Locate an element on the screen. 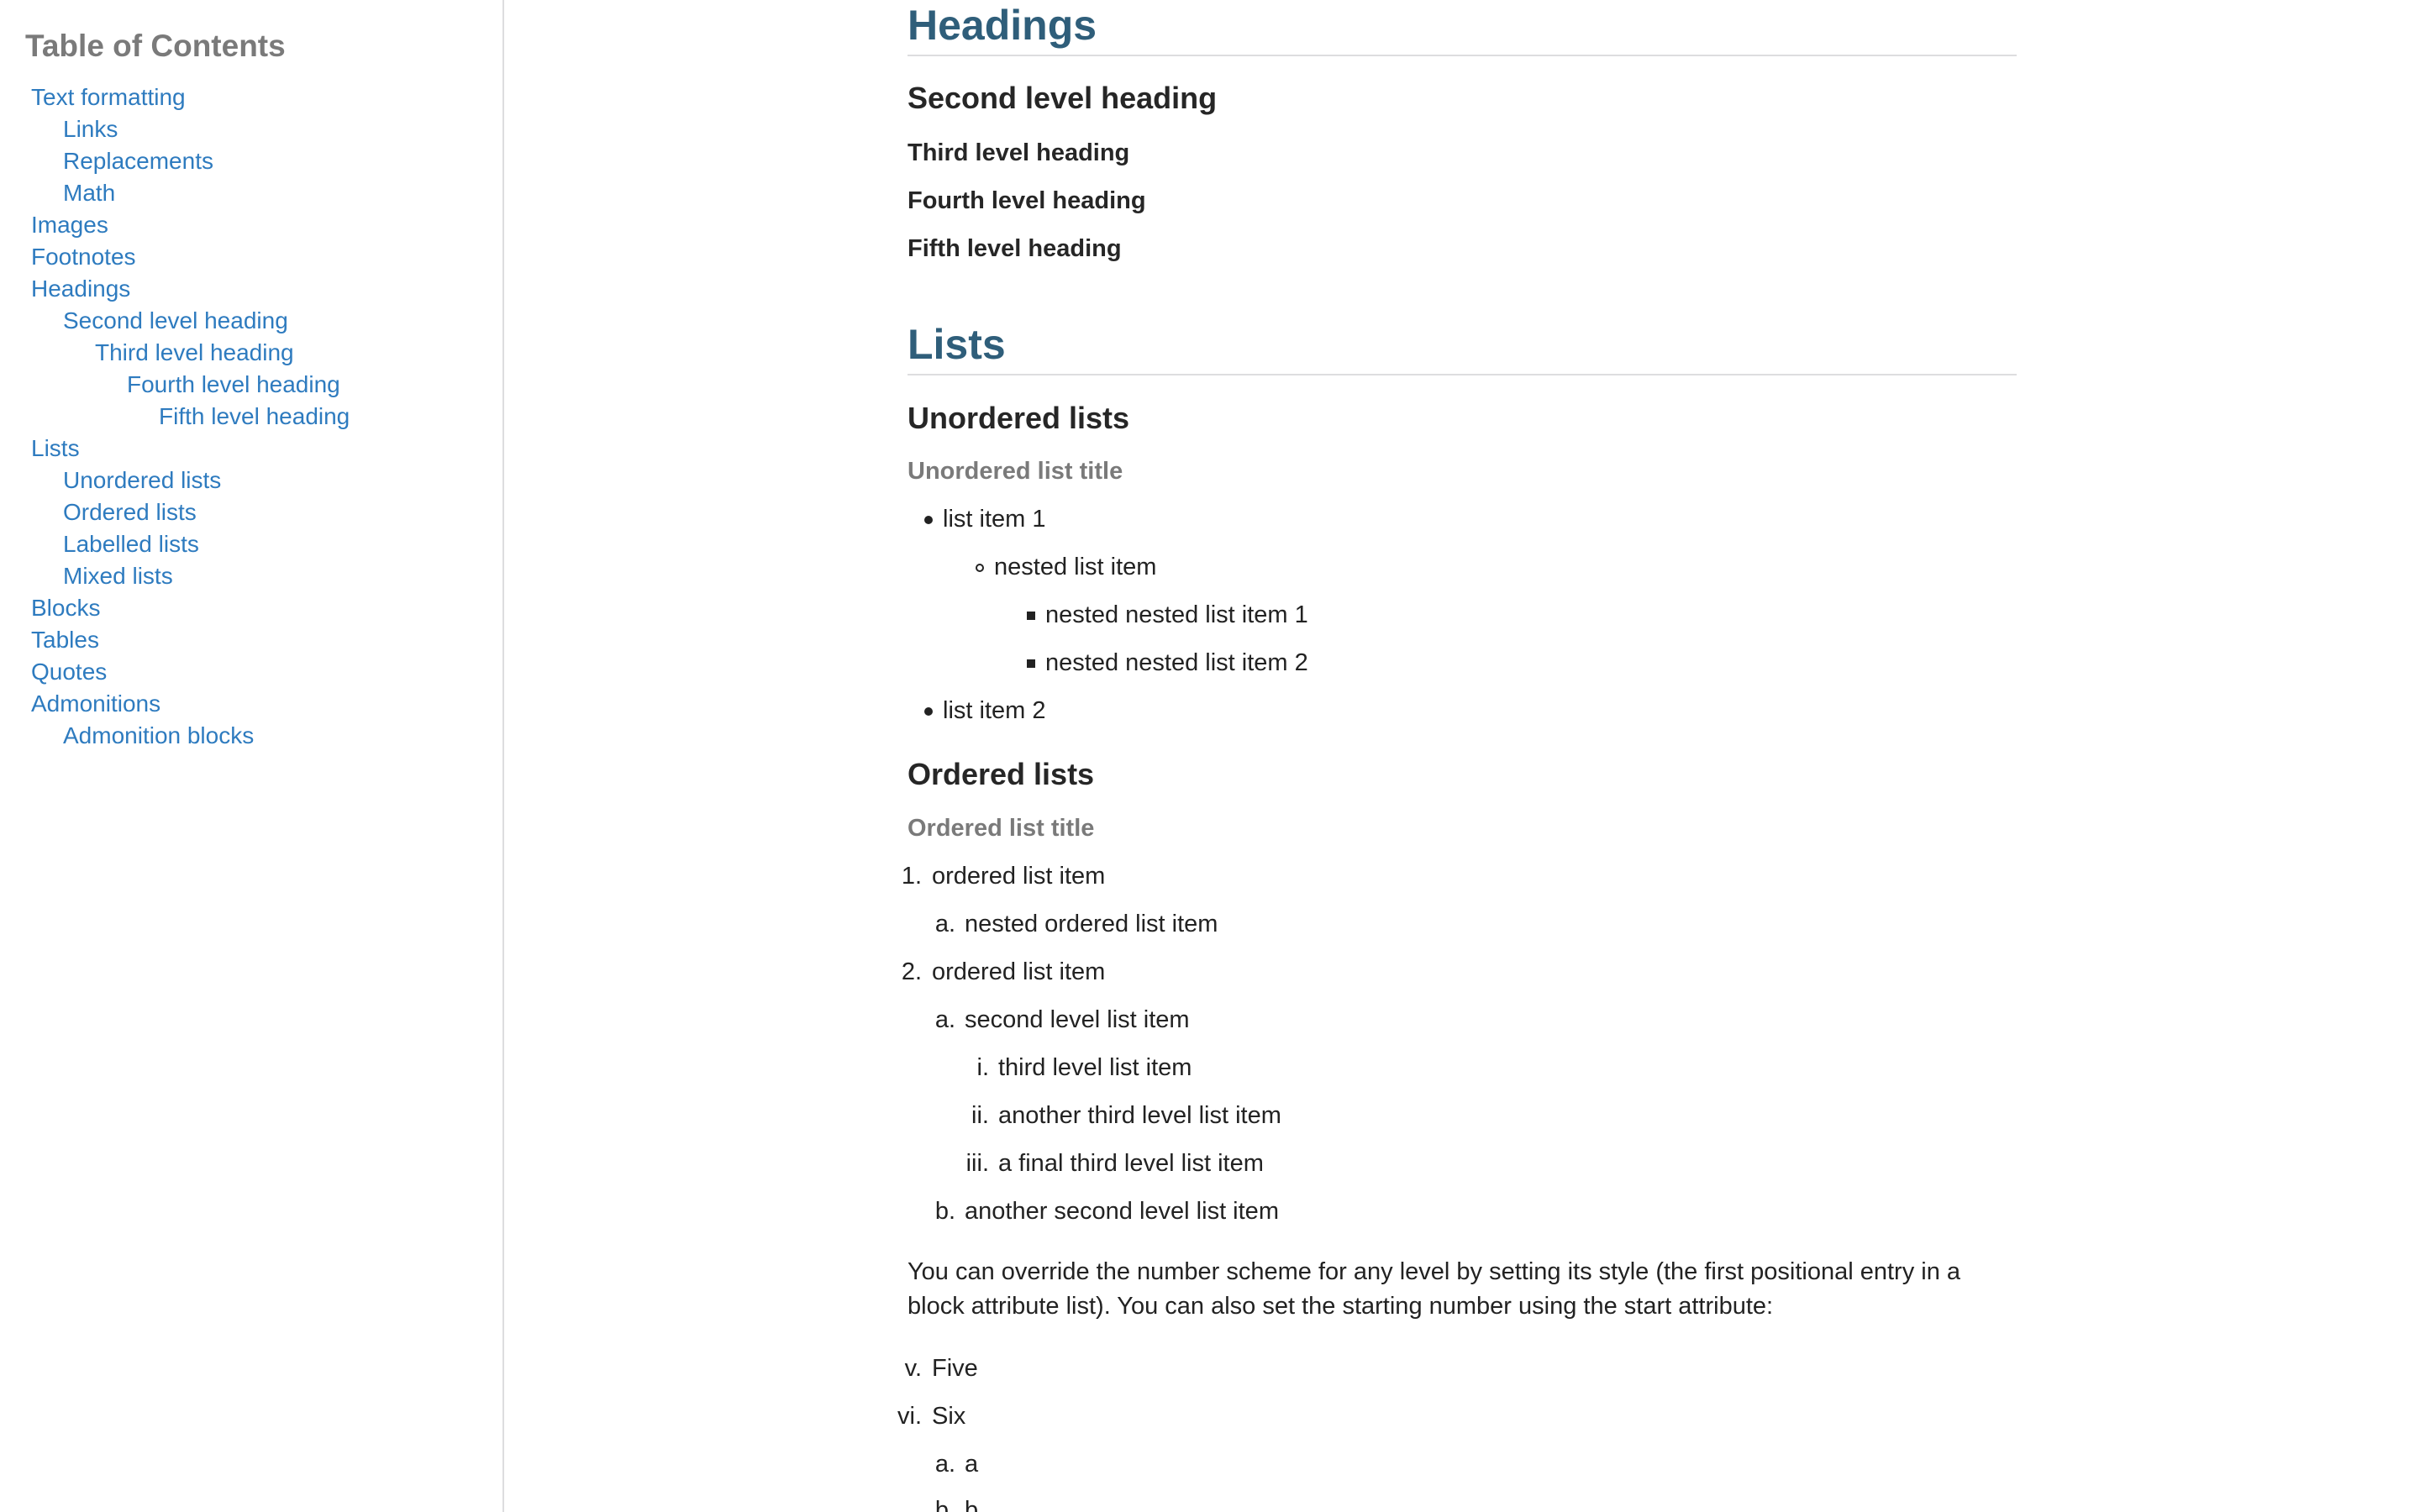 This screenshot has width=2420, height=1512. toc-item-admonitions: Admonitions is located at coordinates (248, 704).